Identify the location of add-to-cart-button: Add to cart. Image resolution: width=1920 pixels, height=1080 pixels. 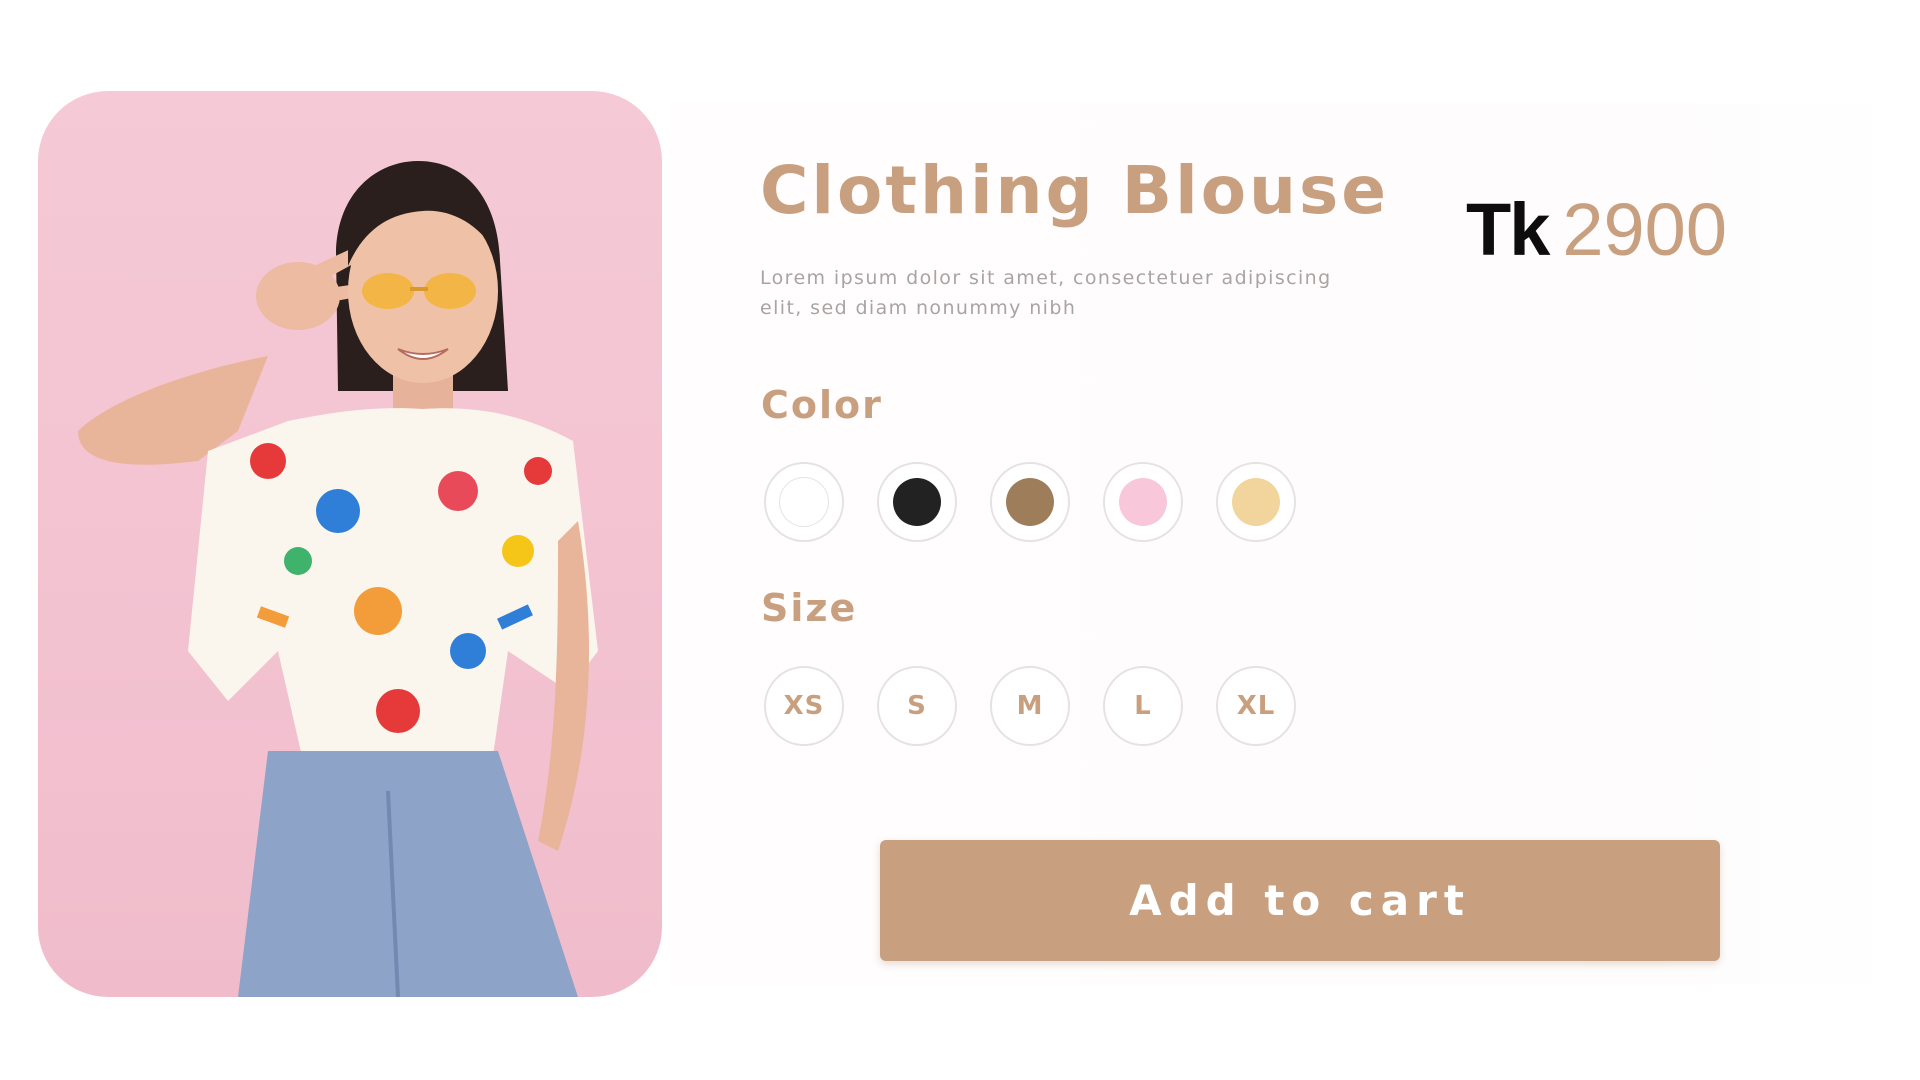
(1300, 900).